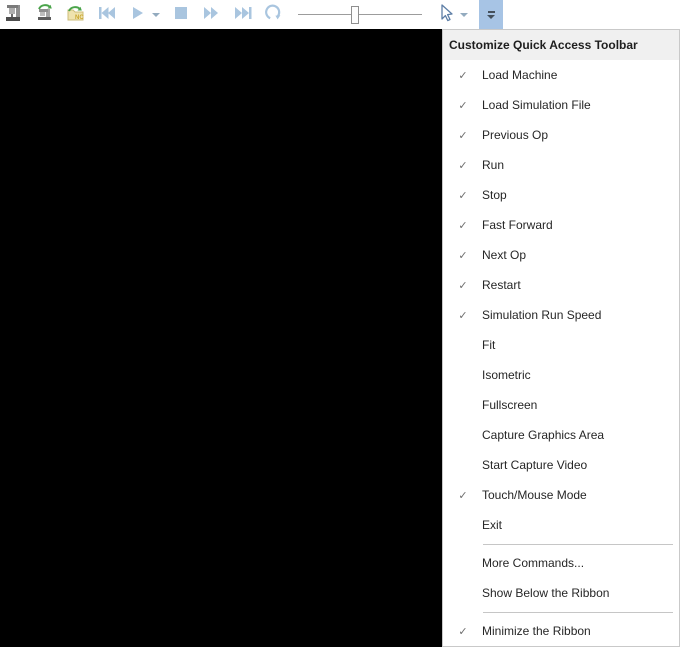 This screenshot has height=647, width=680. I want to click on menu-item-label: Minimize the Ribbon, so click(536, 631).